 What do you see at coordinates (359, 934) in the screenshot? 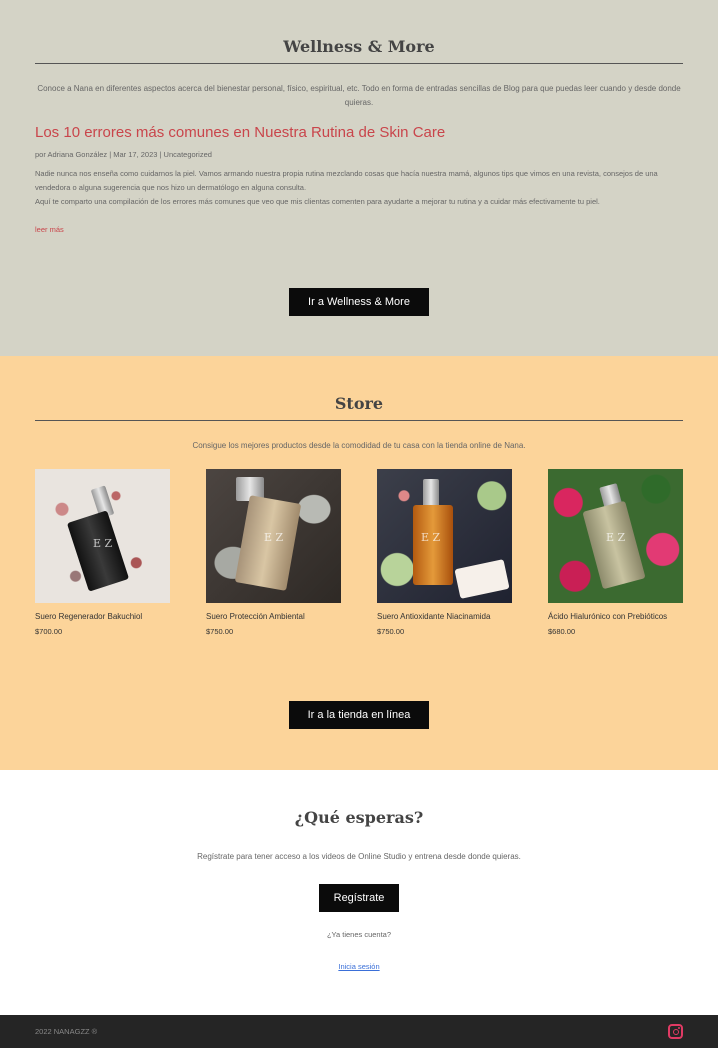
I see `account-question: ¿Ya tienes cuenta?` at bounding box center [359, 934].